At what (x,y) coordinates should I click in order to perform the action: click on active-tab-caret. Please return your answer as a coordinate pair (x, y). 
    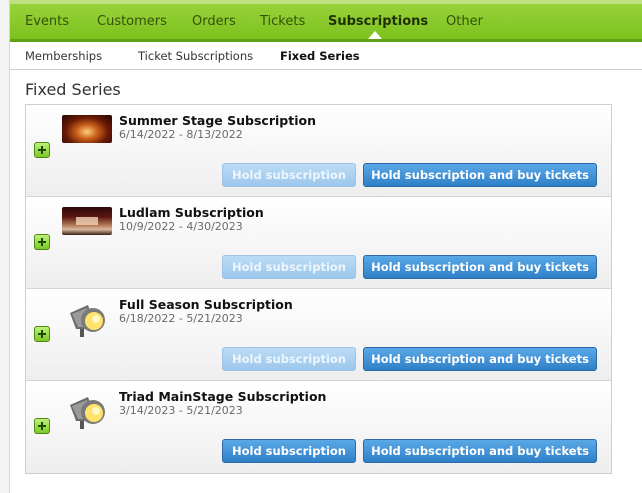
    Looking at the image, I should click on (375, 35).